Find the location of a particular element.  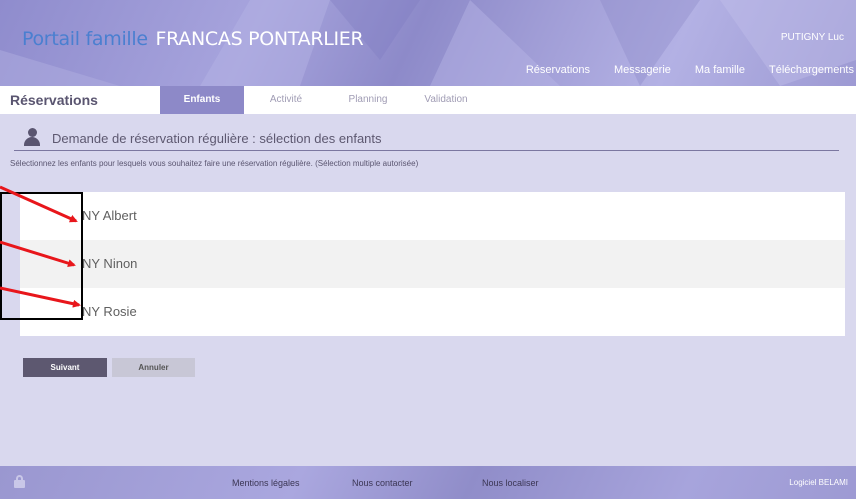

footer-link-mentions: Mentions légales is located at coordinates (266, 483).